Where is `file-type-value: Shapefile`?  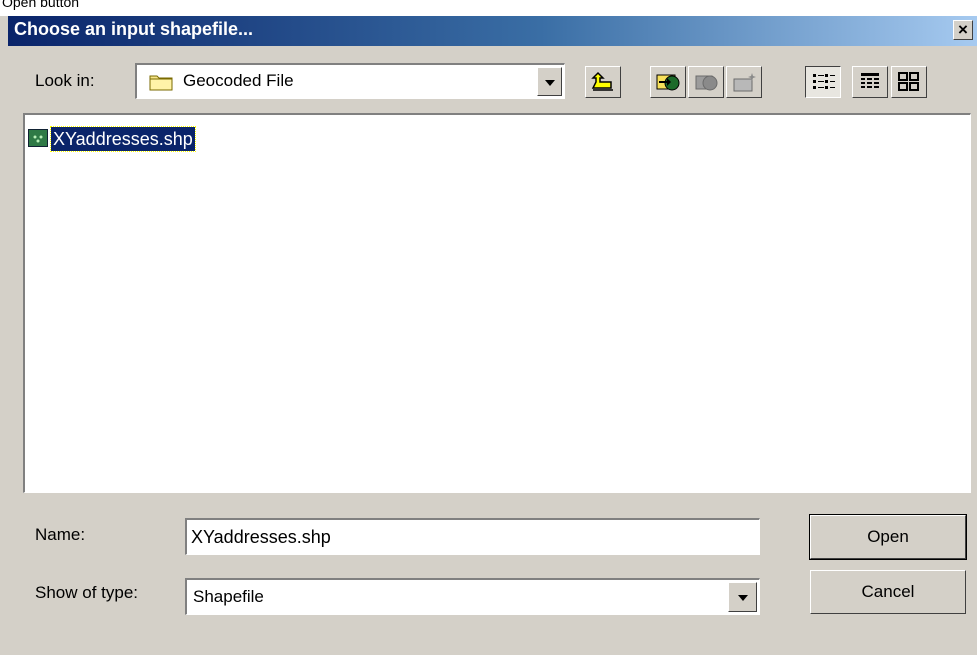 file-type-value: Shapefile is located at coordinates (228, 596).